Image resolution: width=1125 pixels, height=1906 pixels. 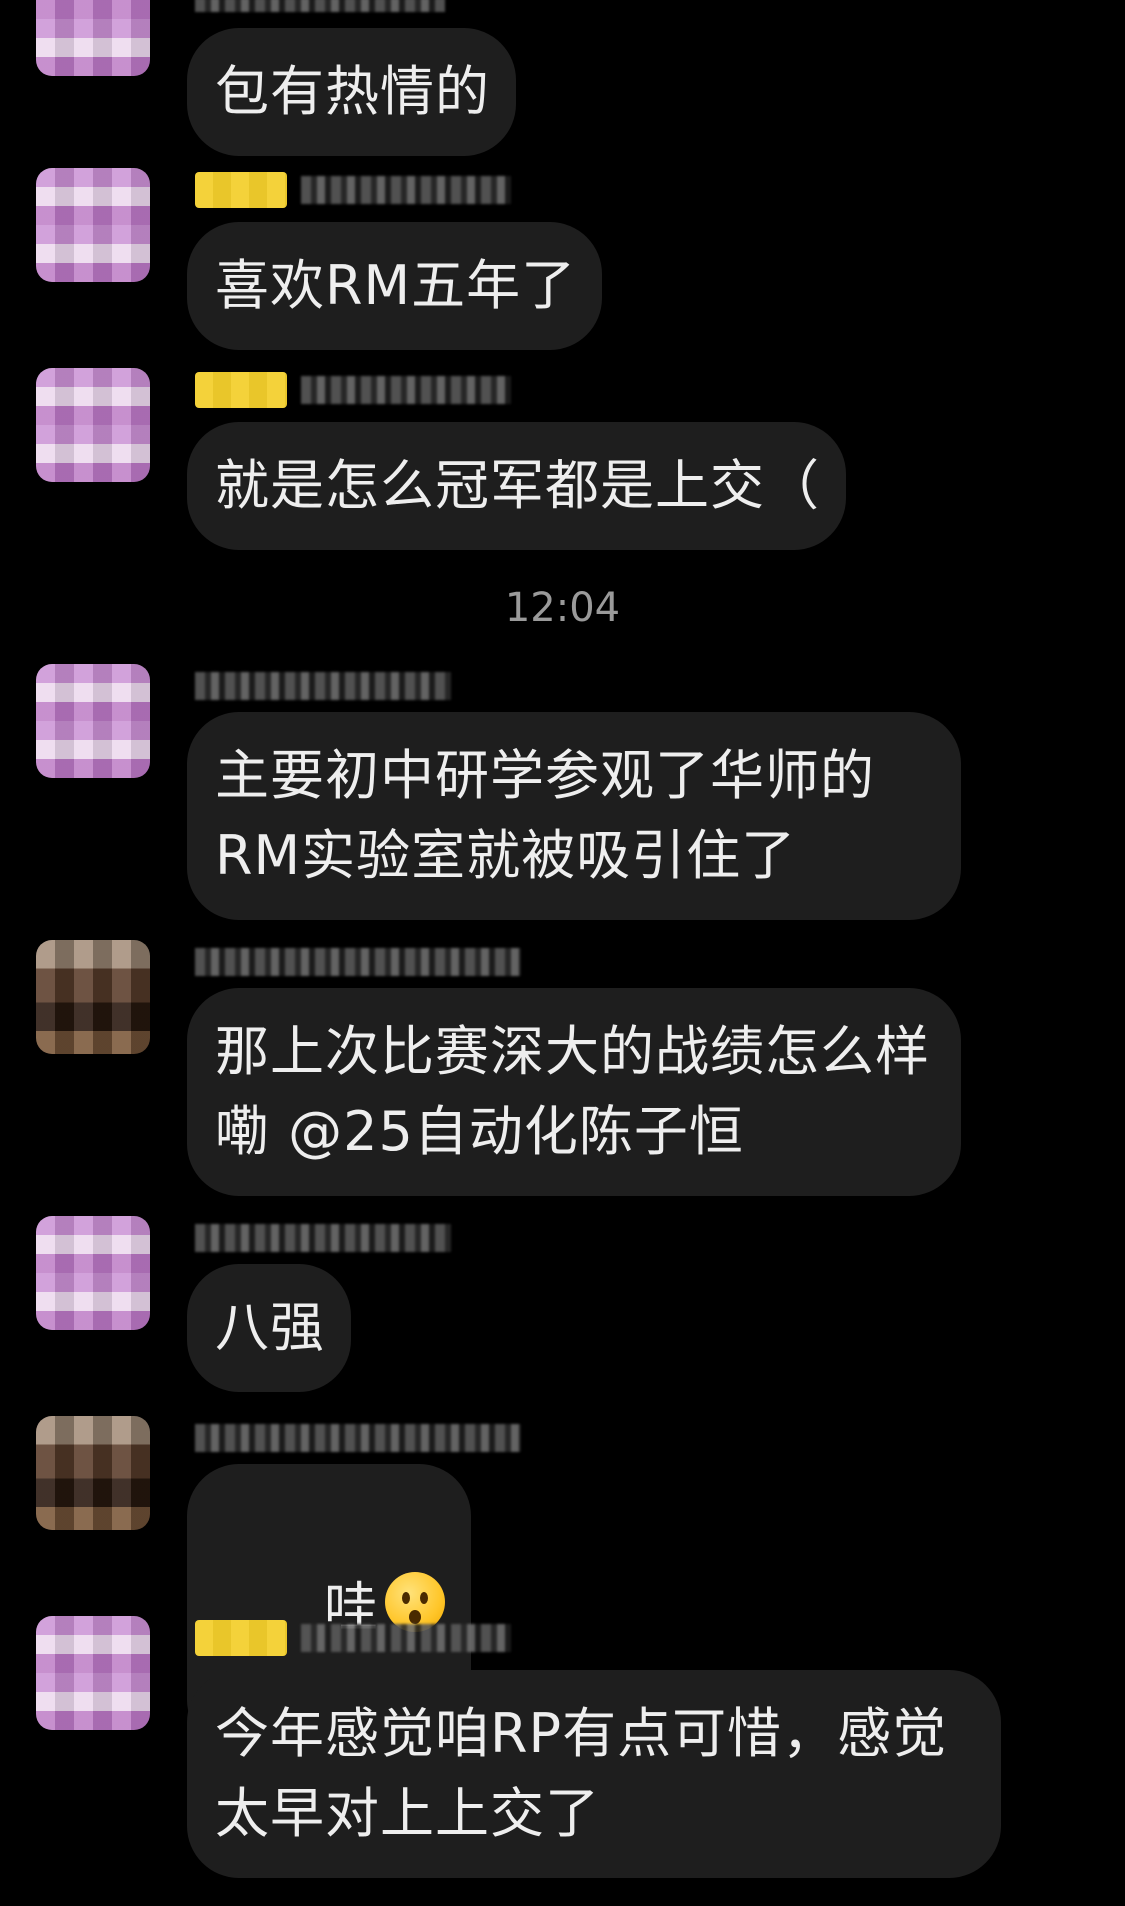 I want to click on message-bubble: 八强, so click(x=269, y=1328).